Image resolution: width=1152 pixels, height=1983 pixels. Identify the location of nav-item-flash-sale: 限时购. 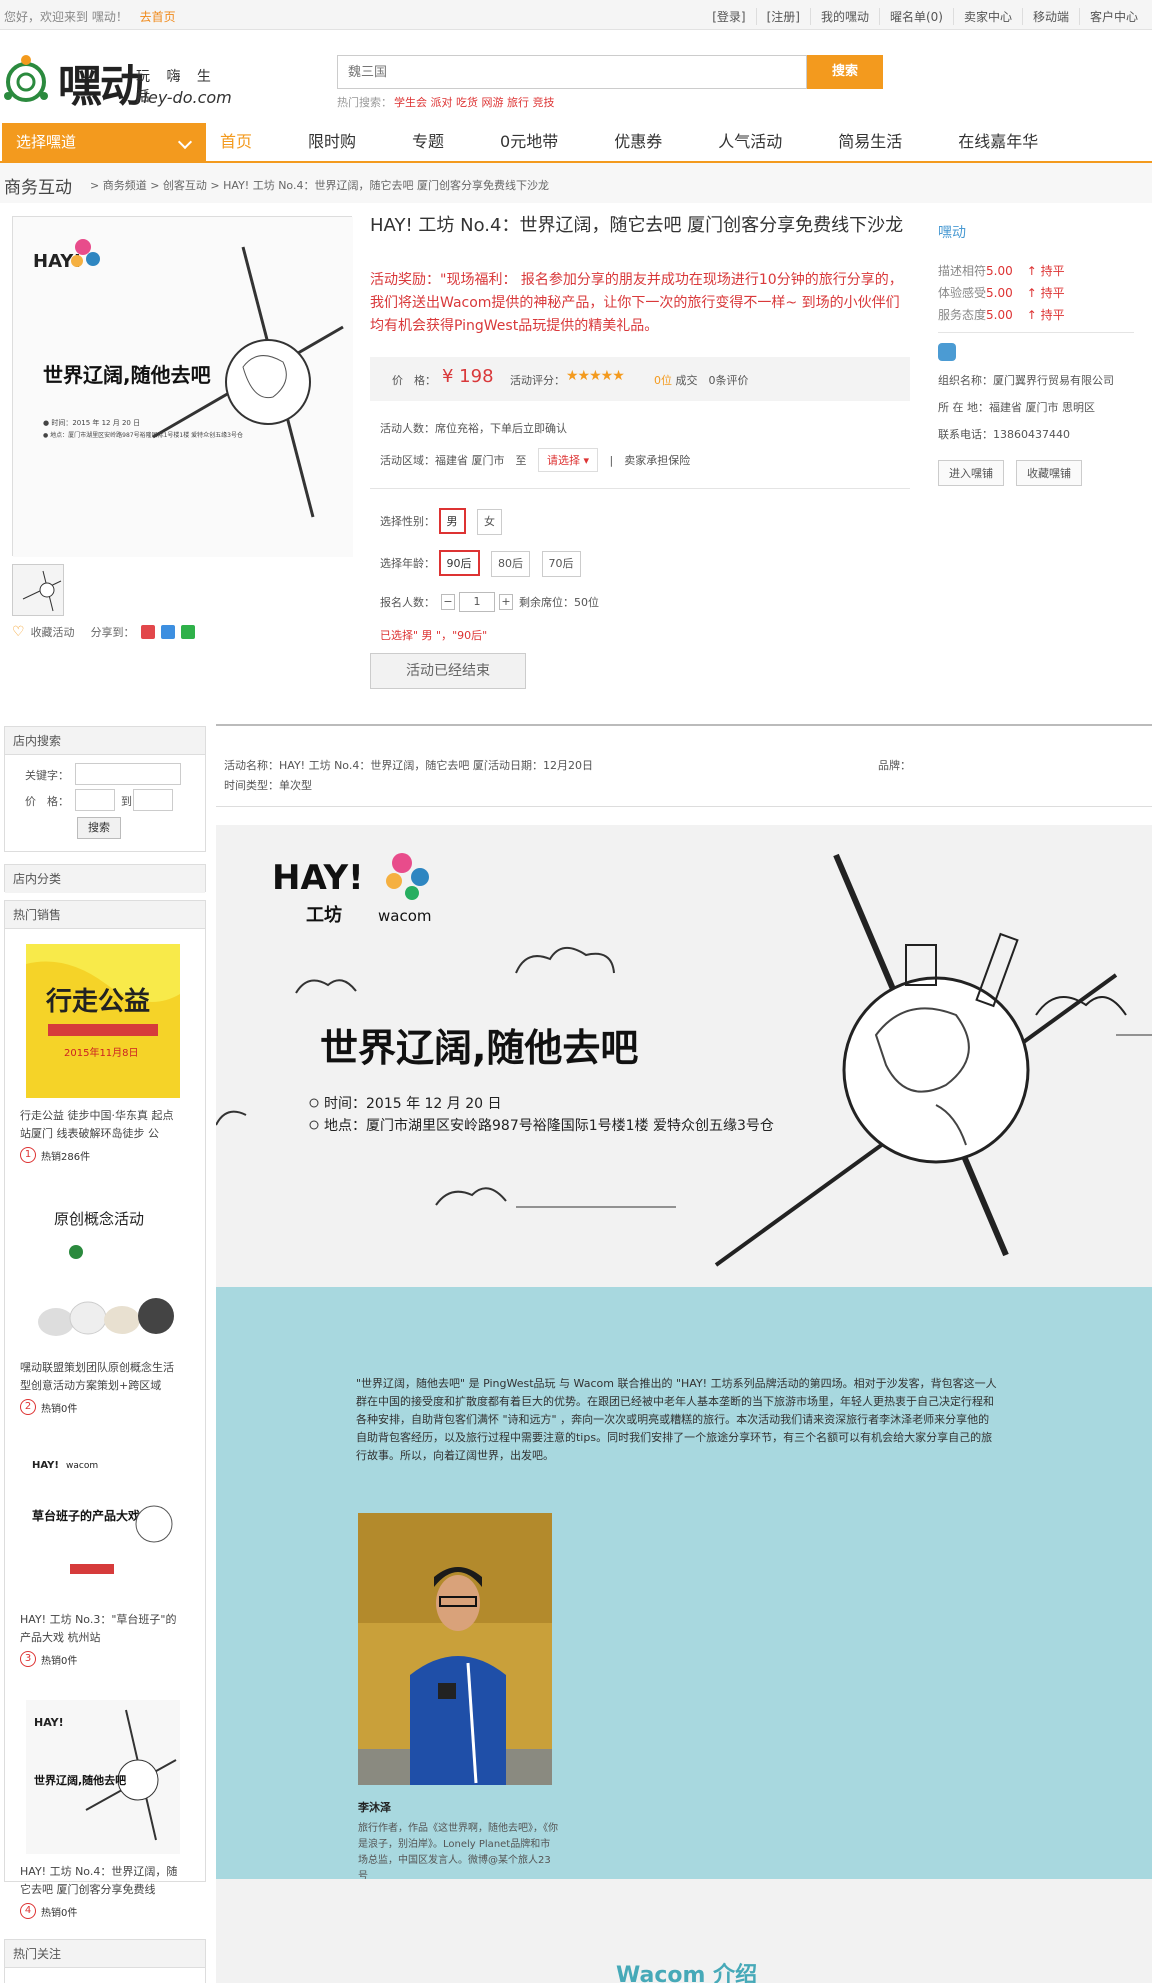
(332, 142).